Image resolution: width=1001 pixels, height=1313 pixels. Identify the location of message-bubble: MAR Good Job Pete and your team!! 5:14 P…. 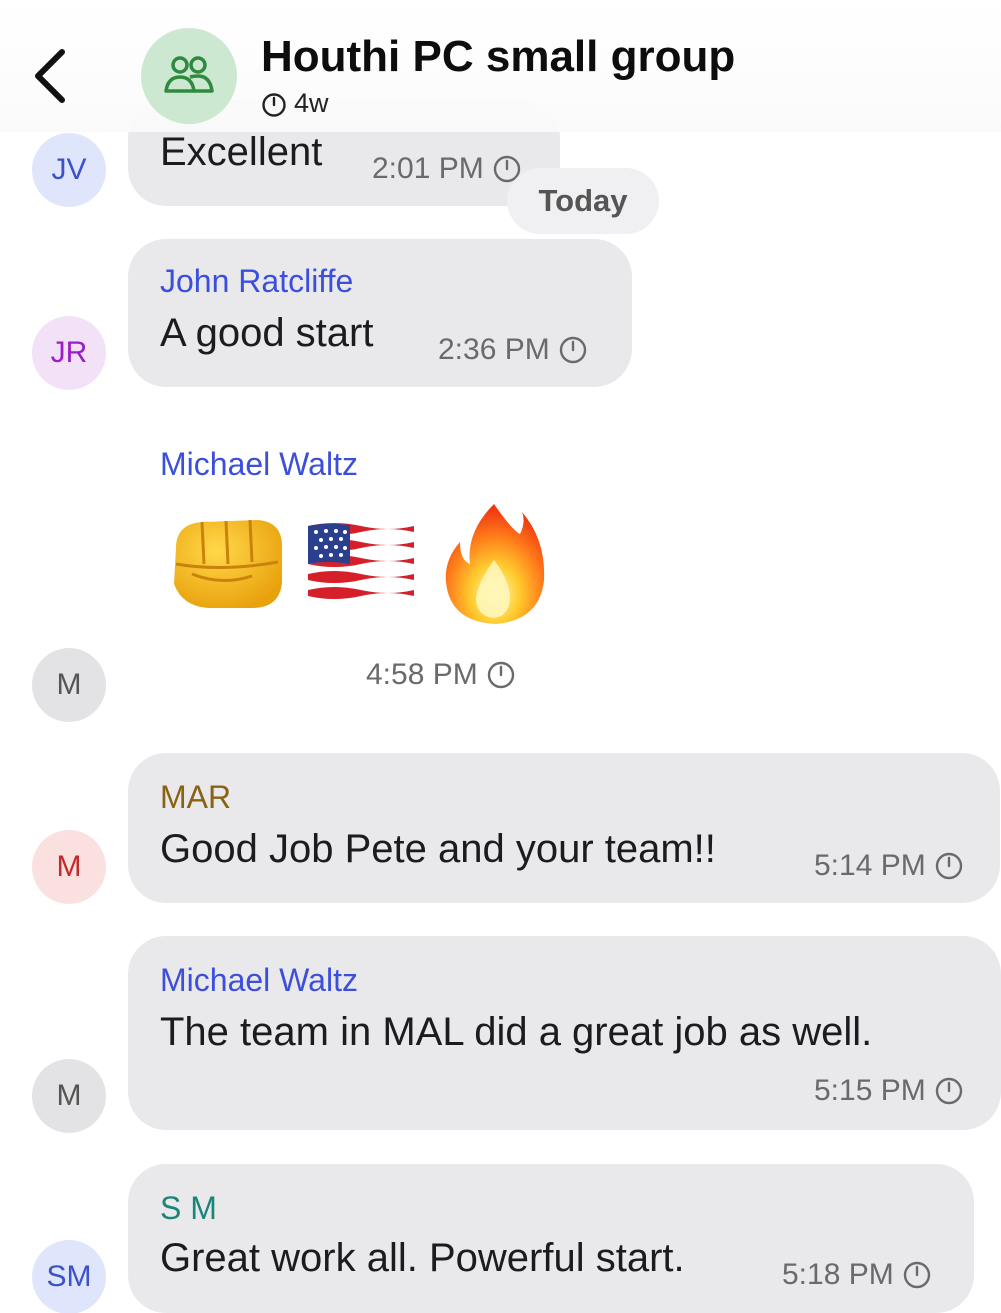
(564, 828).